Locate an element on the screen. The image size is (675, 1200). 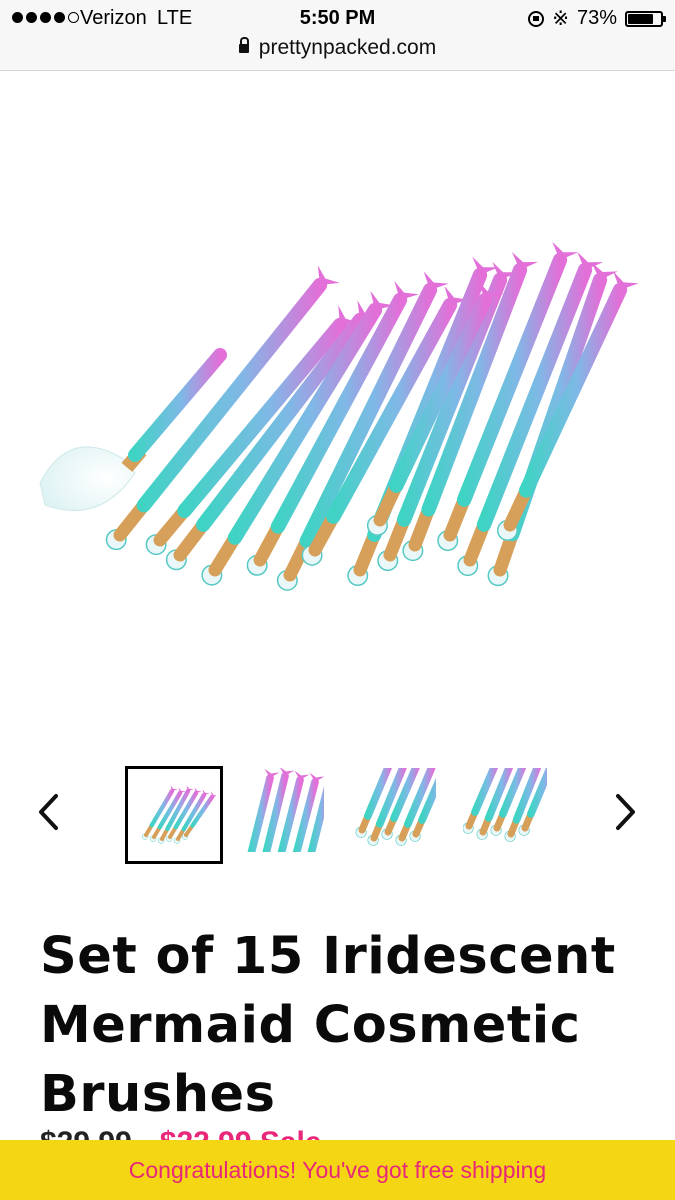
product-title-line: Brushes is located at coordinates (158, 1094).